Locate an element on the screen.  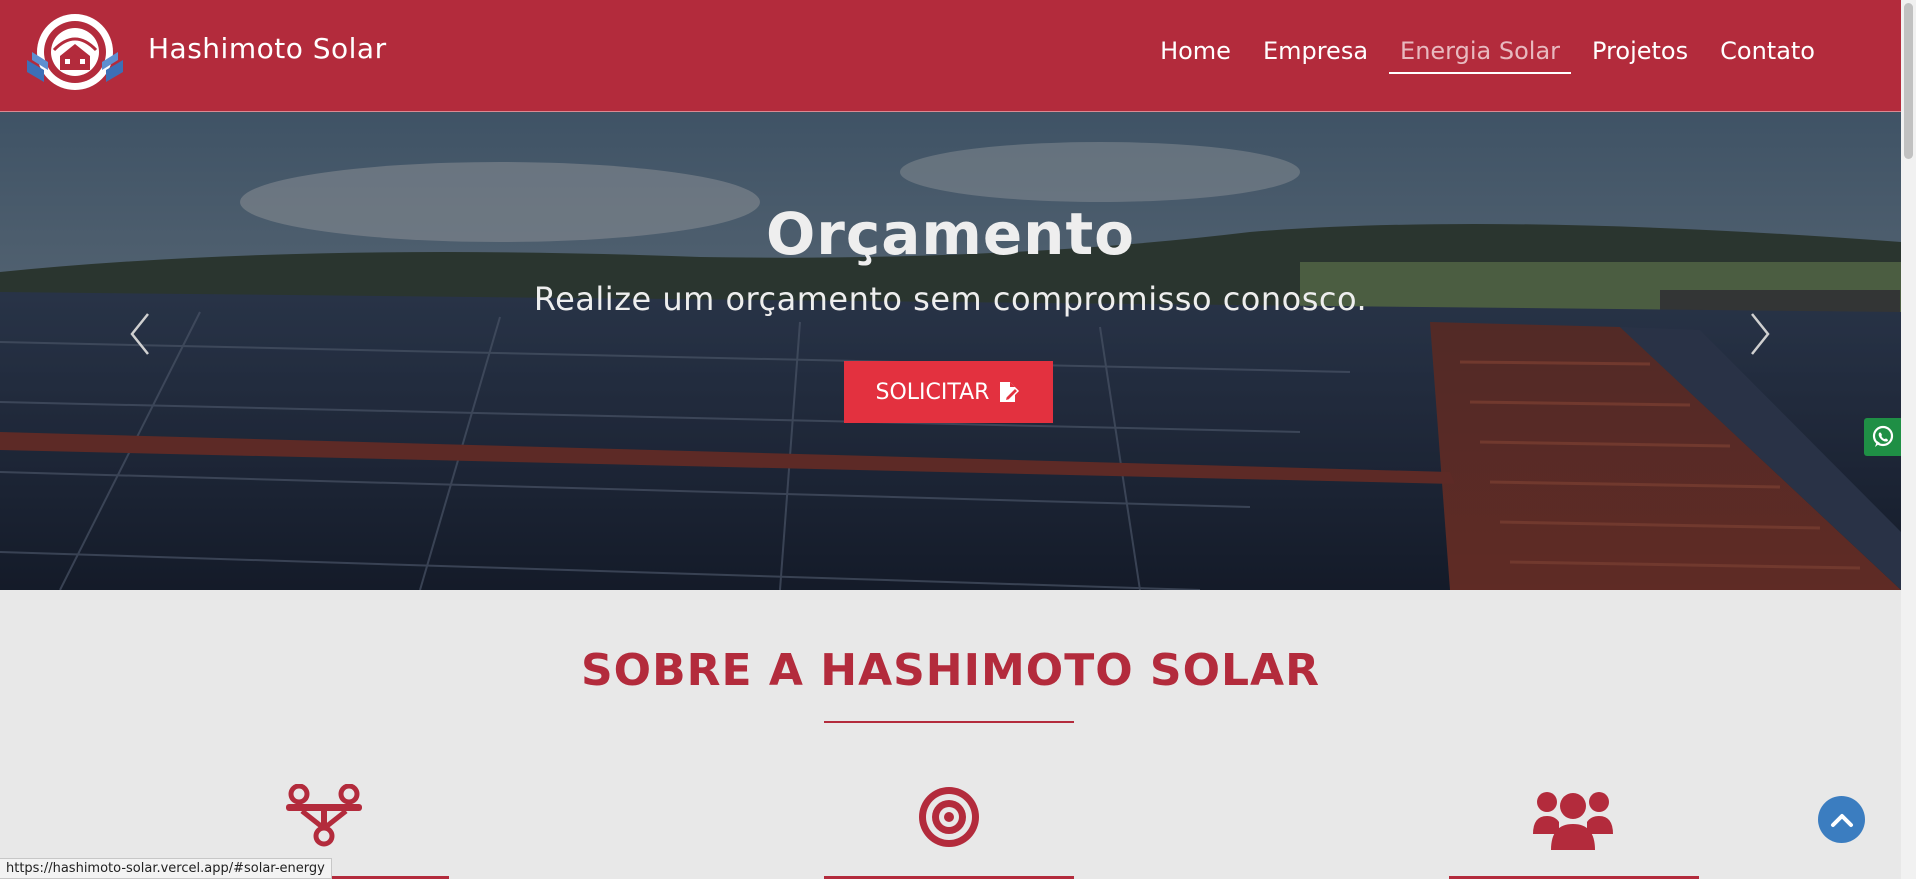
carousel-next-button is located at coordinates (1760, 334).